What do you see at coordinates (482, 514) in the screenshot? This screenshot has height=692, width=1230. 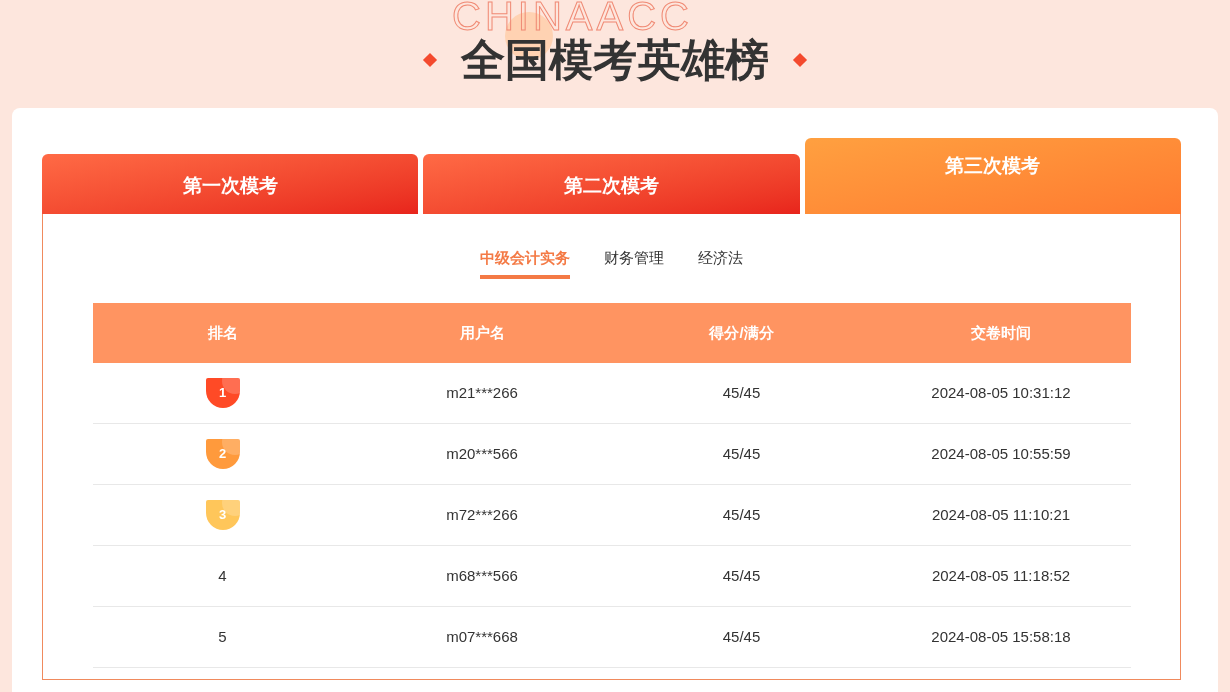 I see `username: m72***266` at bounding box center [482, 514].